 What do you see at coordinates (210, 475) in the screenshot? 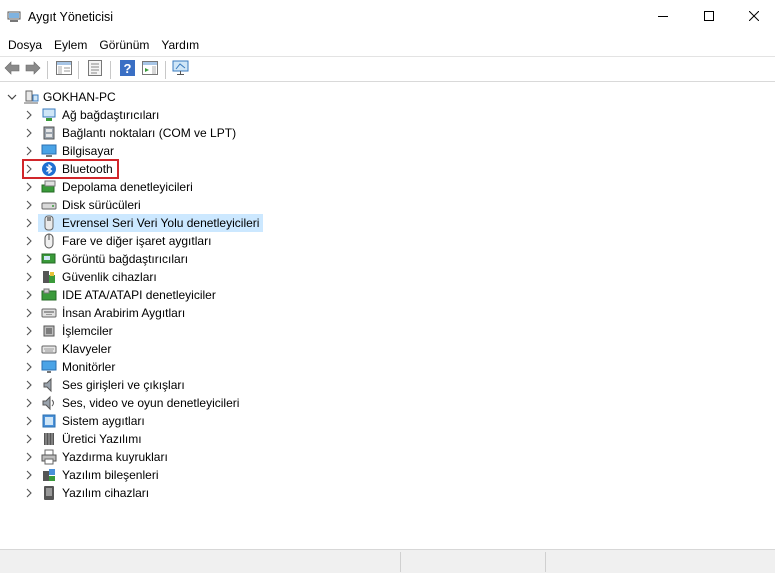
I see `tree-item-yazilim-bilesenleri: Yazılım bileşenleri` at bounding box center [210, 475].